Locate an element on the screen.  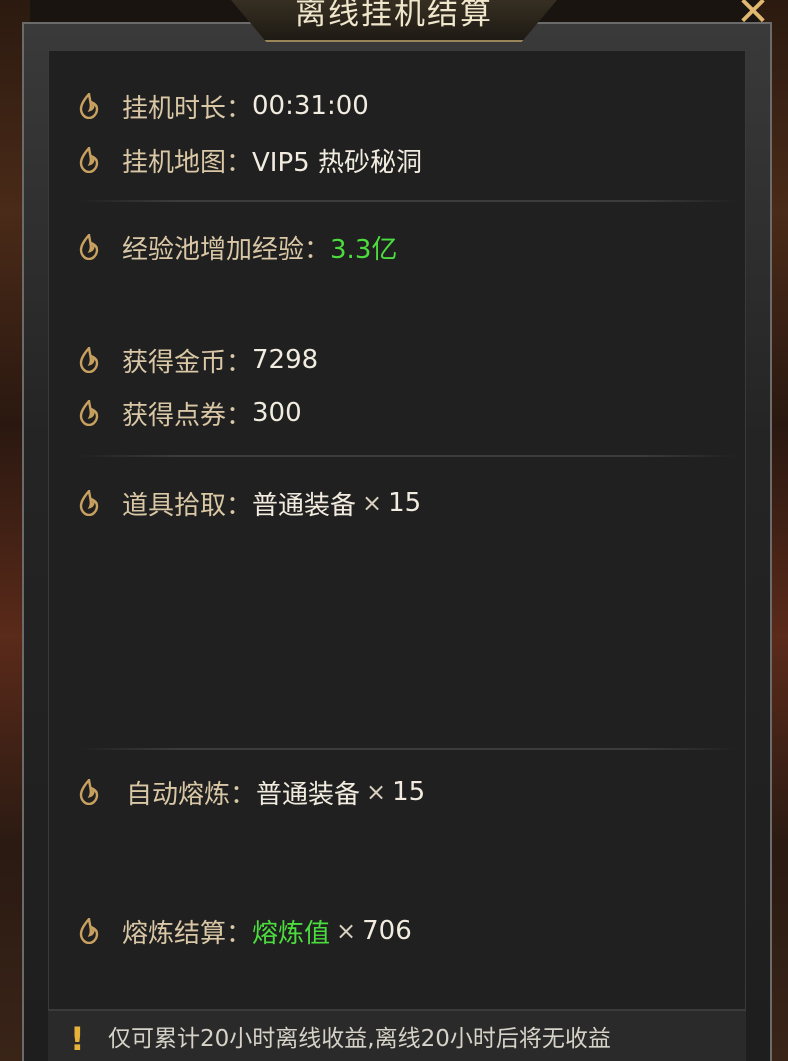
smelt-result-name: 熔炼值 is located at coordinates (291, 933).